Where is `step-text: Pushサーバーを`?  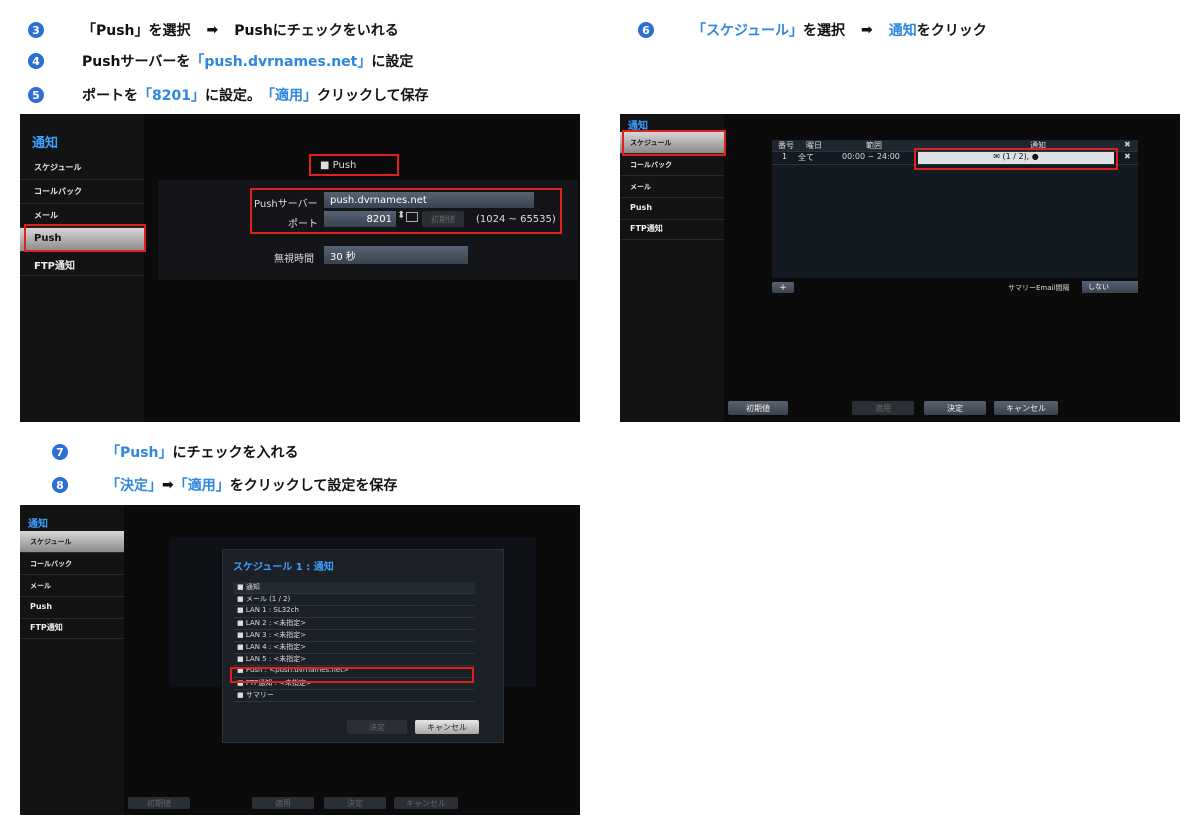
step-text: Pushサーバーを is located at coordinates (136, 62).